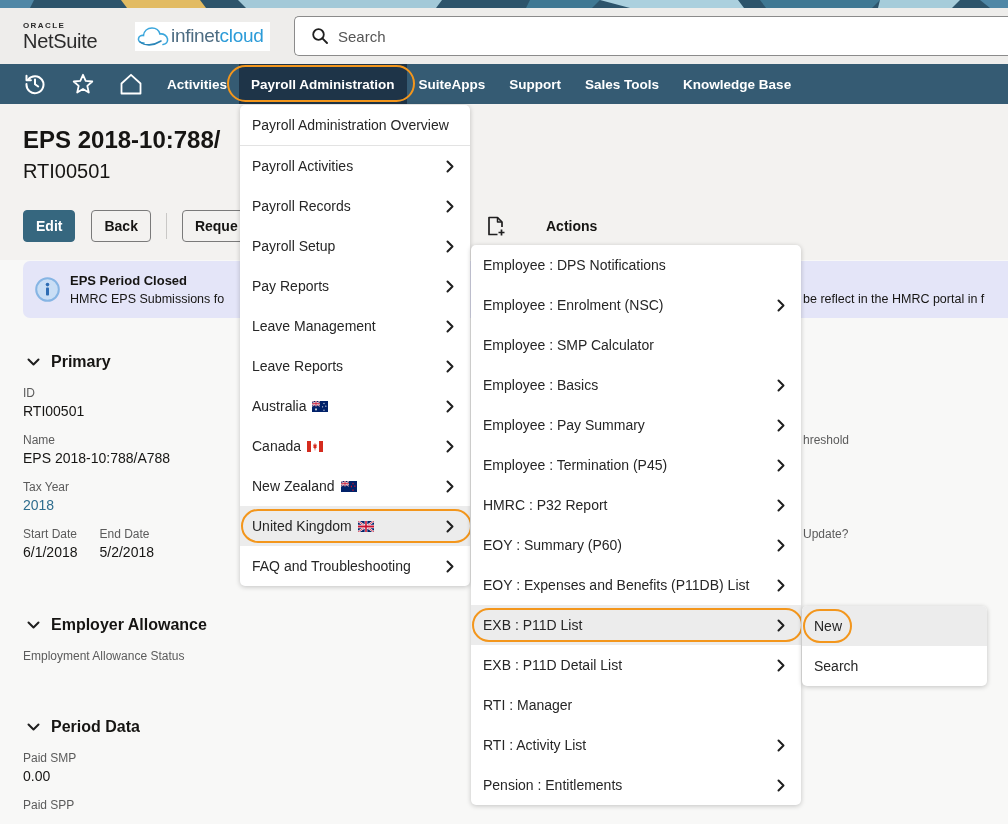 The width and height of the screenshot is (1008, 824). What do you see at coordinates (355, 406) in the screenshot?
I see `menu-item: Australia` at bounding box center [355, 406].